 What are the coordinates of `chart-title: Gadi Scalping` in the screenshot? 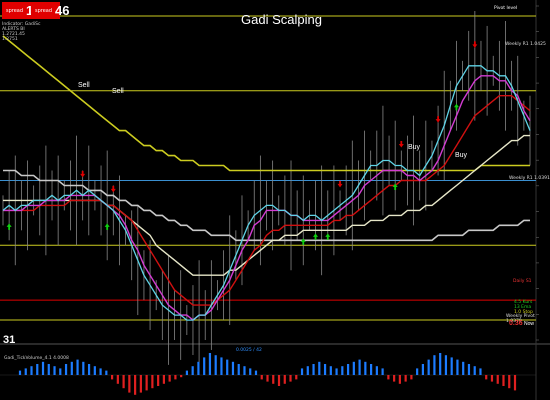 It's located at (281, 19).